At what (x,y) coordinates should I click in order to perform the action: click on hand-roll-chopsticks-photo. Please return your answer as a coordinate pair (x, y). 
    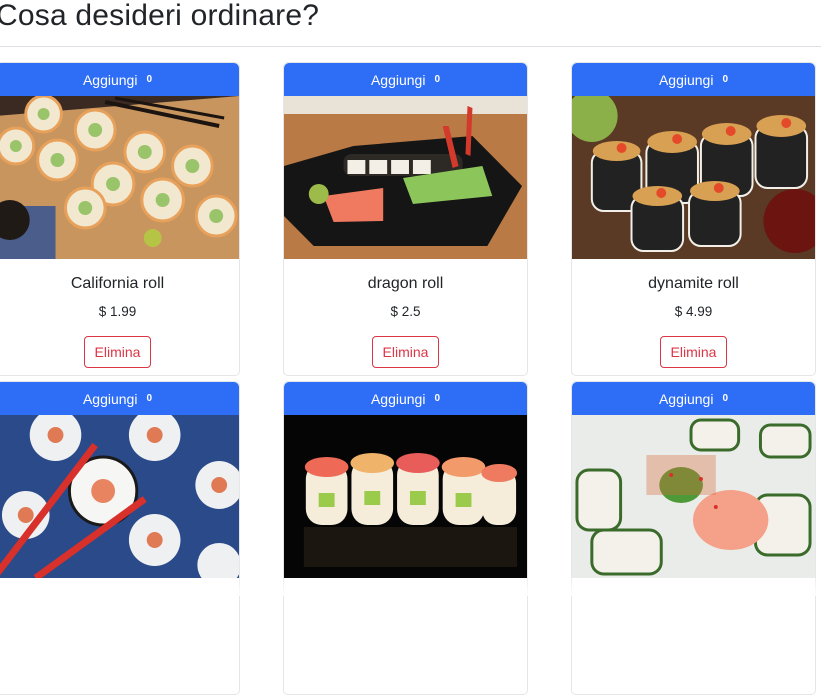
    Looking at the image, I should click on (119, 496).